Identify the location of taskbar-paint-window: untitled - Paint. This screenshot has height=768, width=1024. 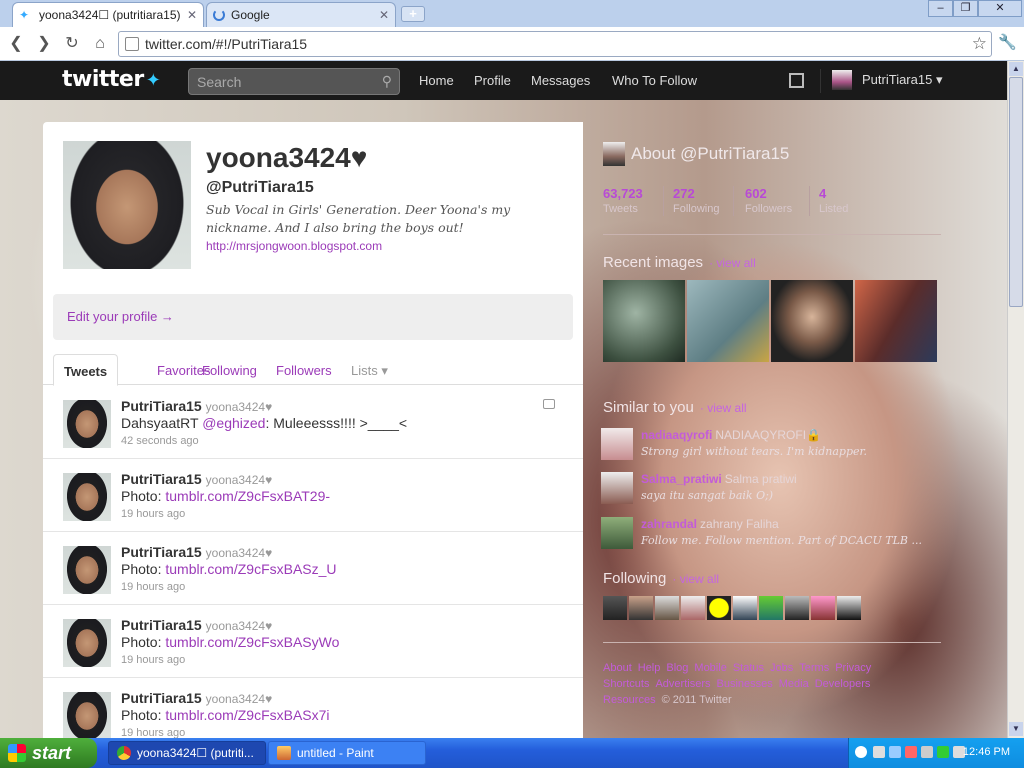
(347, 753).